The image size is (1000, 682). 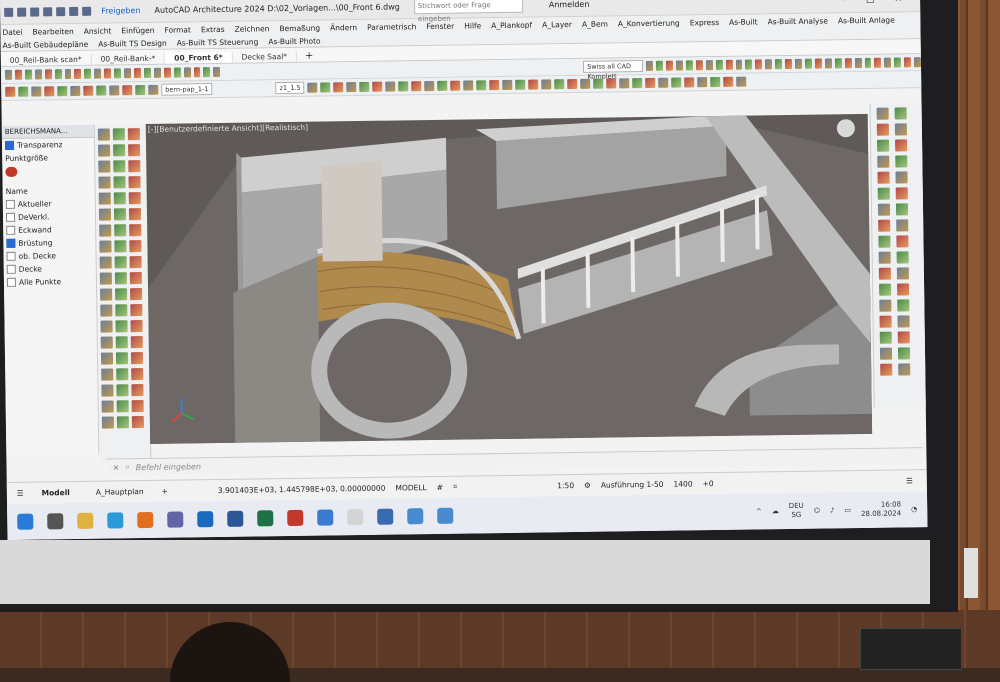 What do you see at coordinates (177, 29) in the screenshot?
I see `menu-item: Format` at bounding box center [177, 29].